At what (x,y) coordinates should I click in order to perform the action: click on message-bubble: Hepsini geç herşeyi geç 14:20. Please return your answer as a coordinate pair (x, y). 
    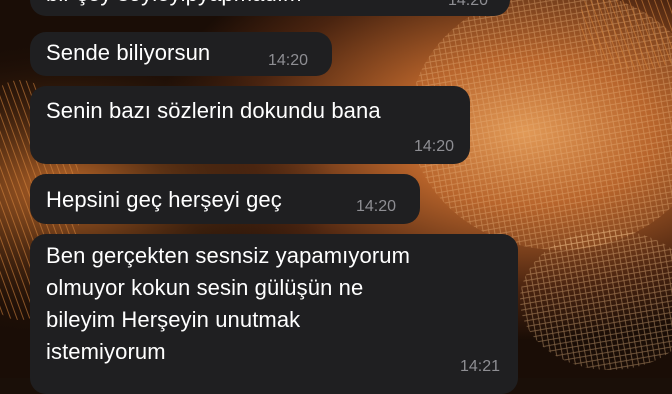
    Looking at the image, I should click on (225, 199).